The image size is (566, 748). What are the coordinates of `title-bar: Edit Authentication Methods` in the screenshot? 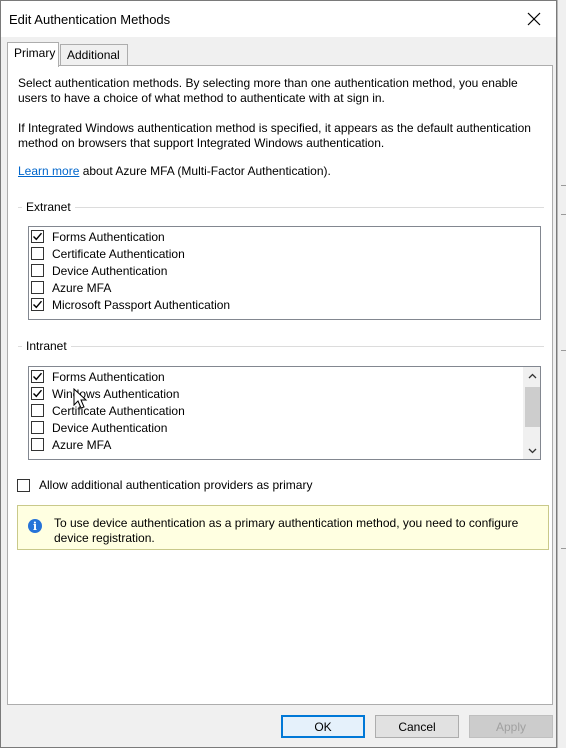 It's located at (278, 19).